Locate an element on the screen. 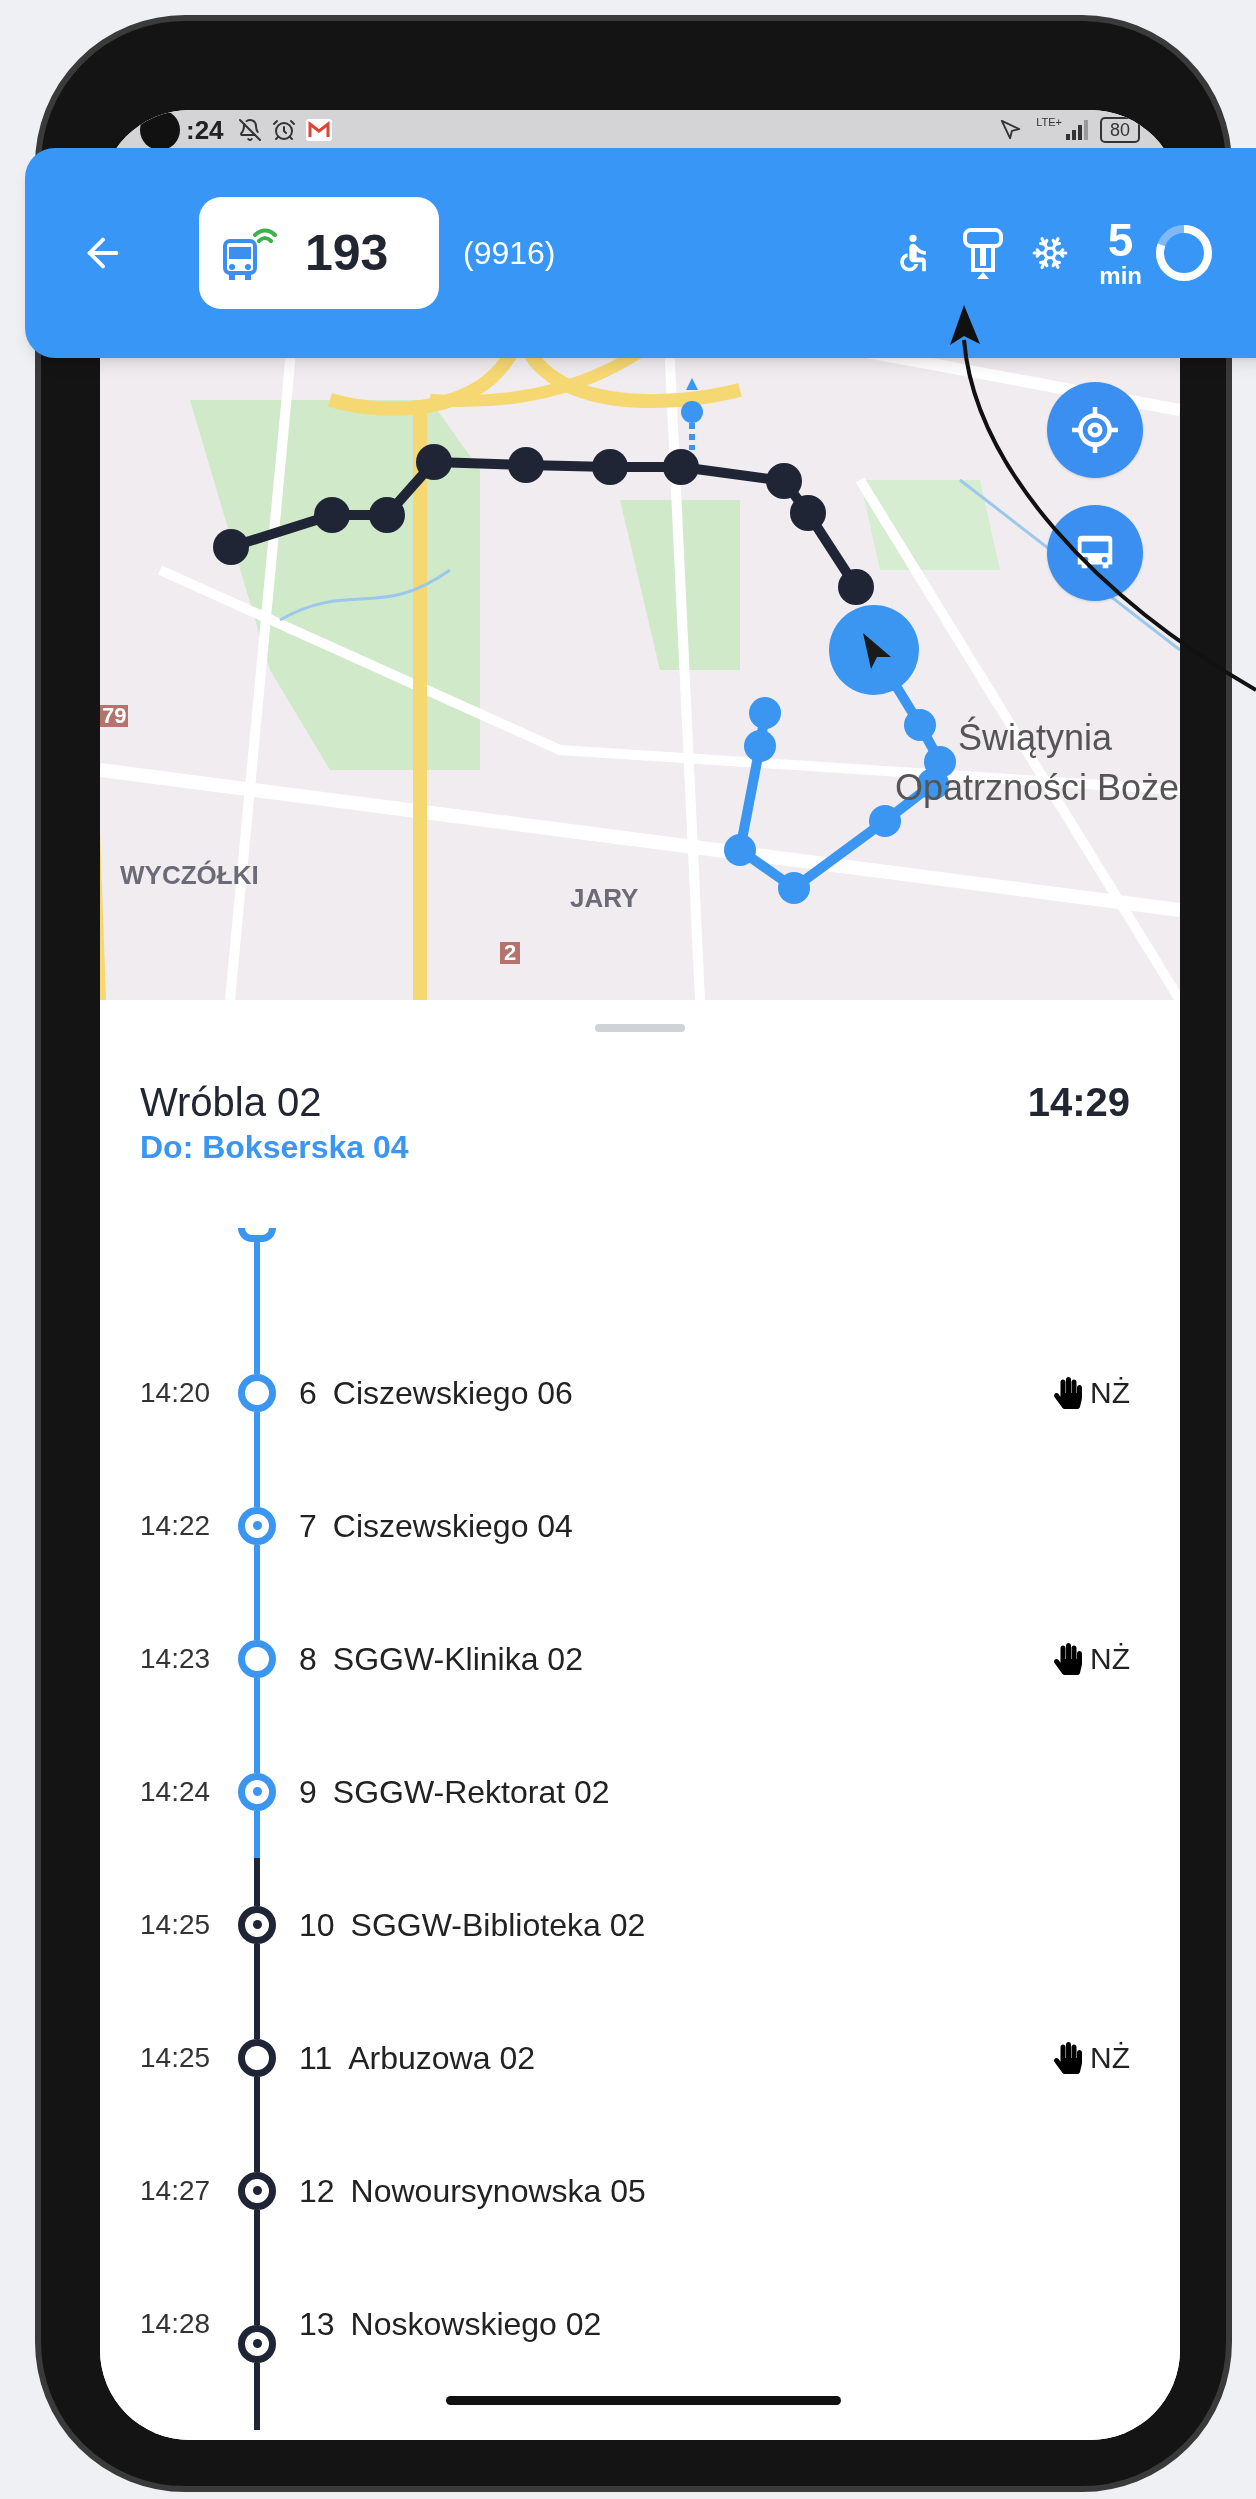 Image resolution: width=1256 pixels, height=2499 pixels. arrival-time: 14:29 is located at coordinates (1078, 1102).